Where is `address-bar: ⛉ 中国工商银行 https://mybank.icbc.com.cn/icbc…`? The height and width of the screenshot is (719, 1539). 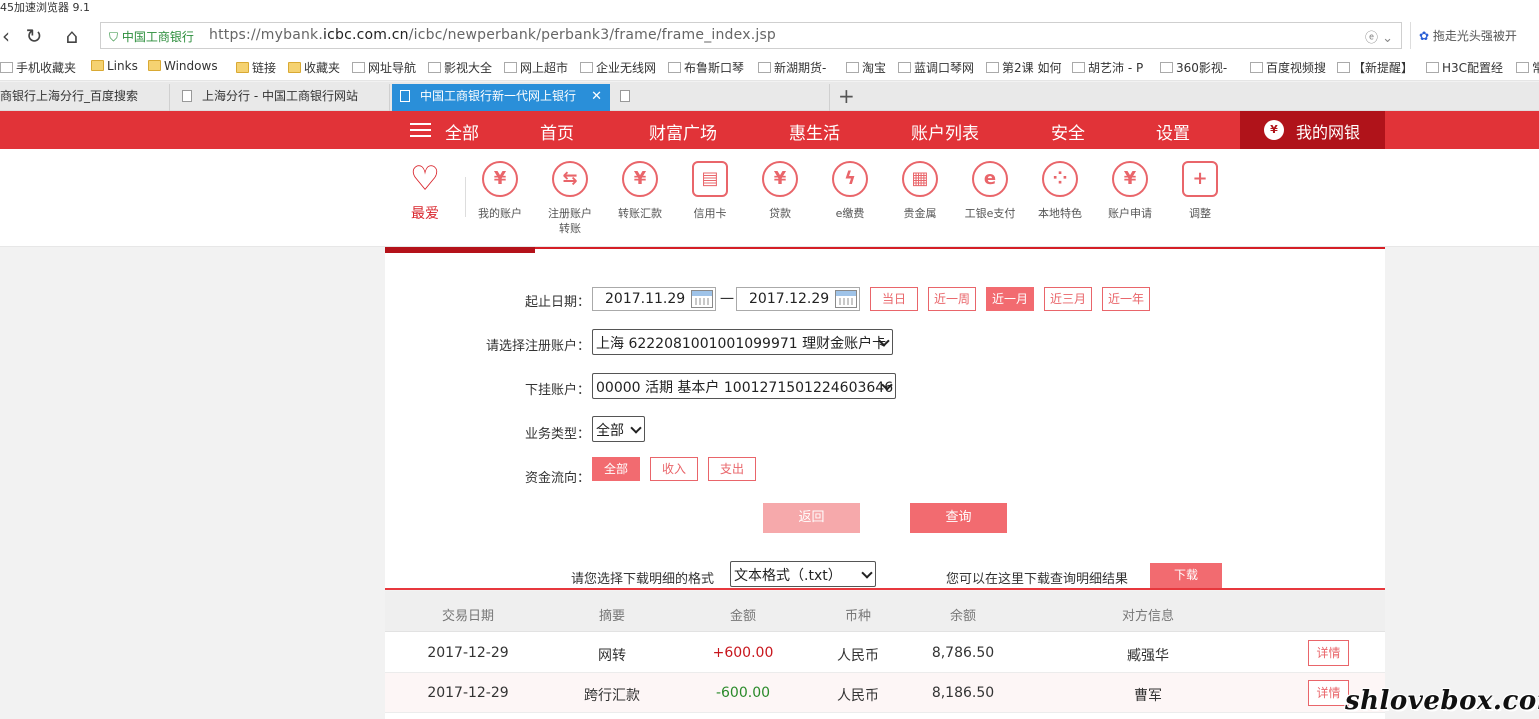 address-bar: ⛉ 中国工商银行 https://mybank.icbc.com.cn/icbc… is located at coordinates (751, 35).